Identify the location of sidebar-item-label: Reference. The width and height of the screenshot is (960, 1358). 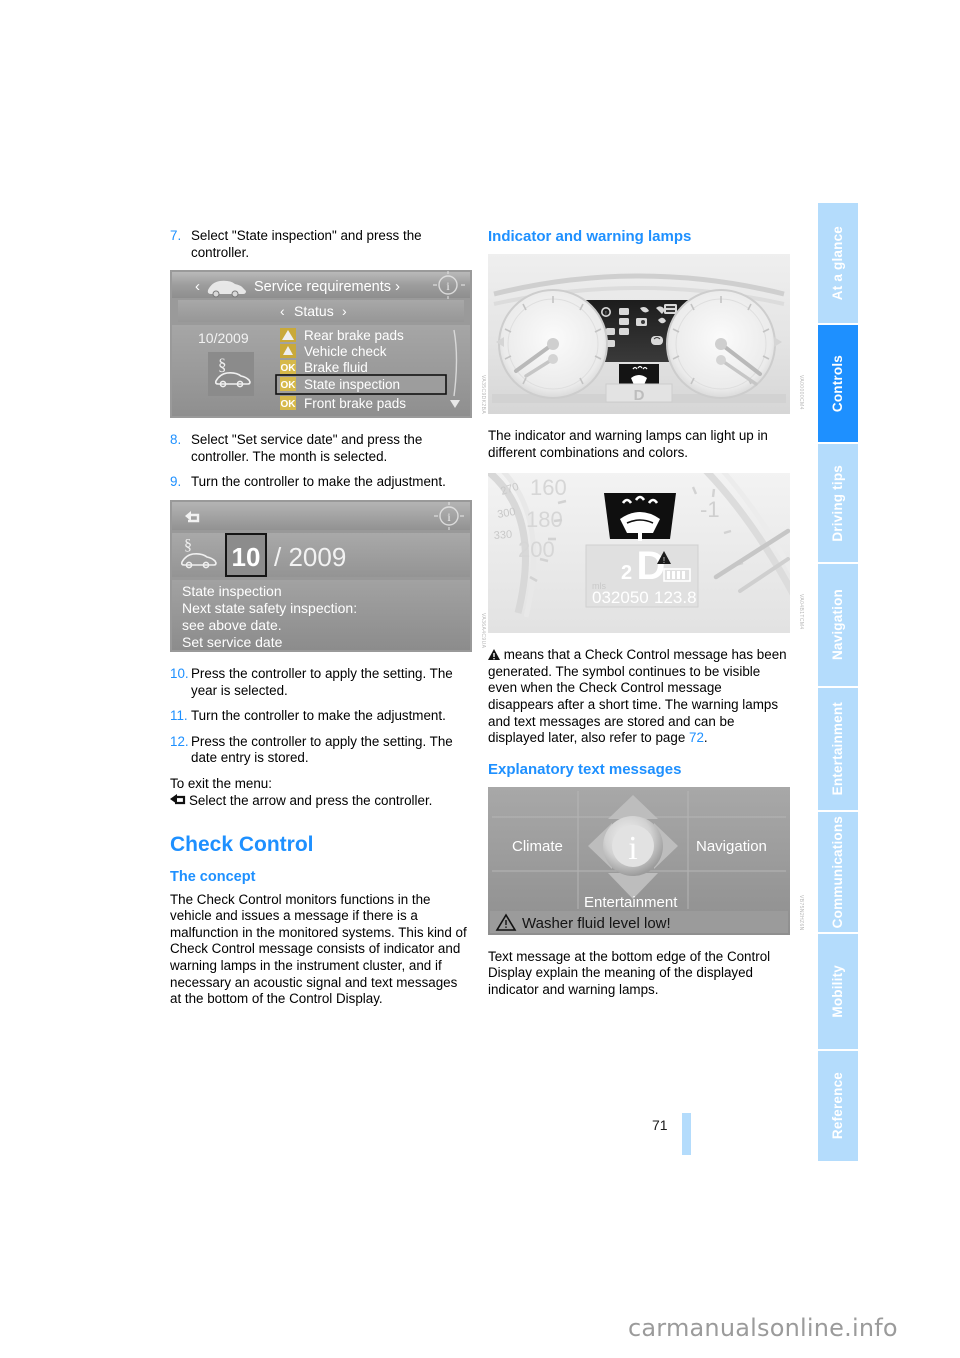
(838, 1106).